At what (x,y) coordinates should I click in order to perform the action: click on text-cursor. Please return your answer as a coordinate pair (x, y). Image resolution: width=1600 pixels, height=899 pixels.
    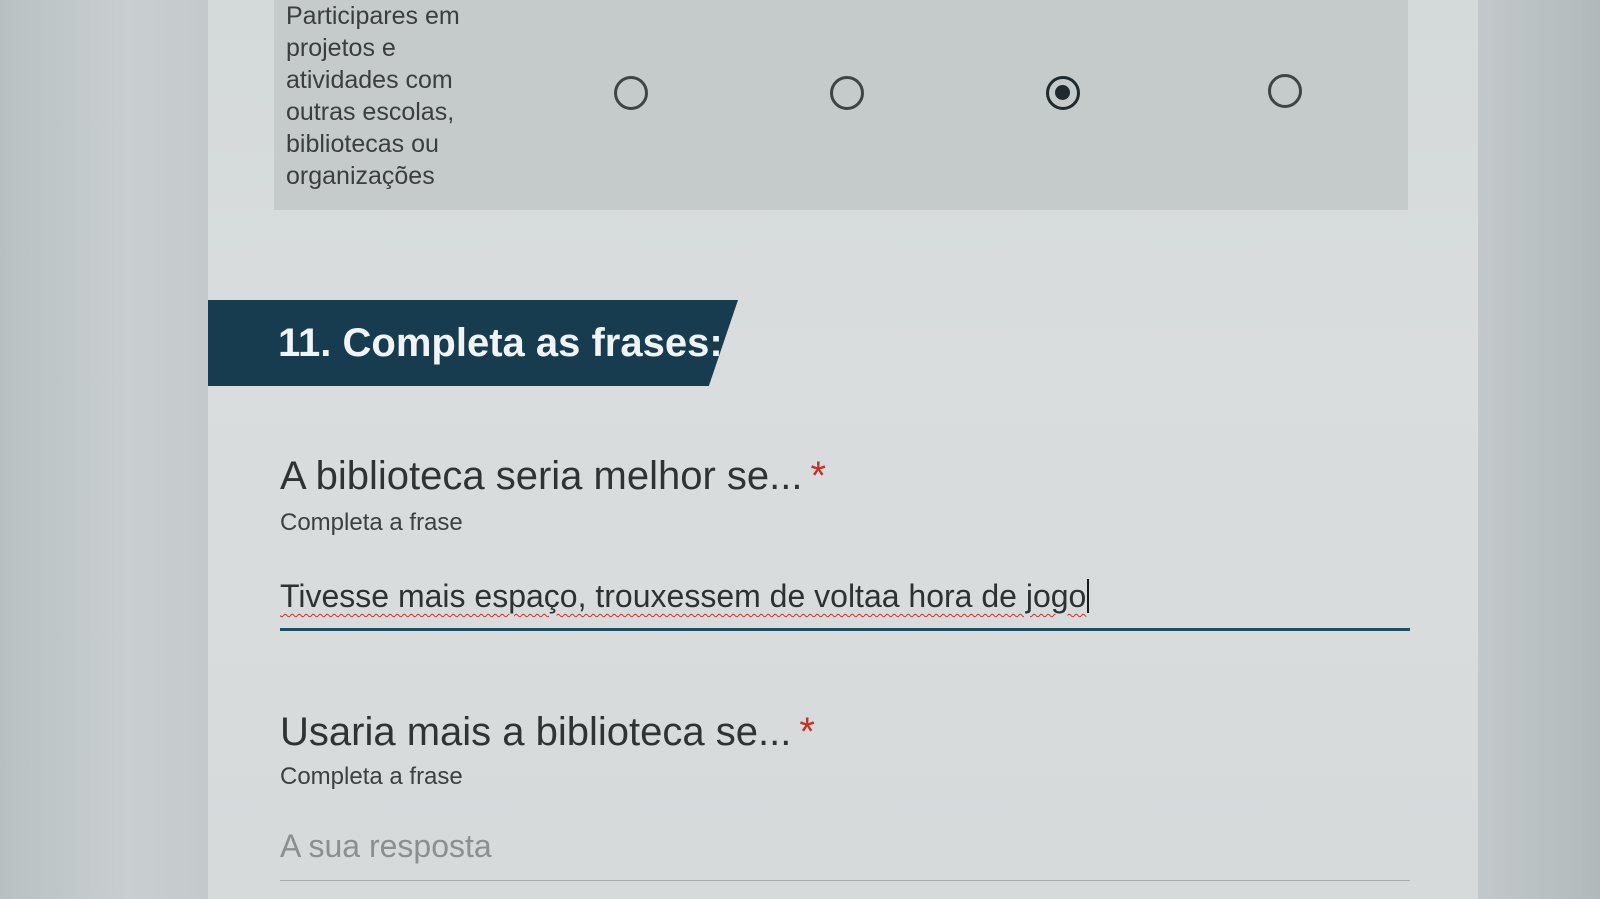
    Looking at the image, I should click on (1088, 596).